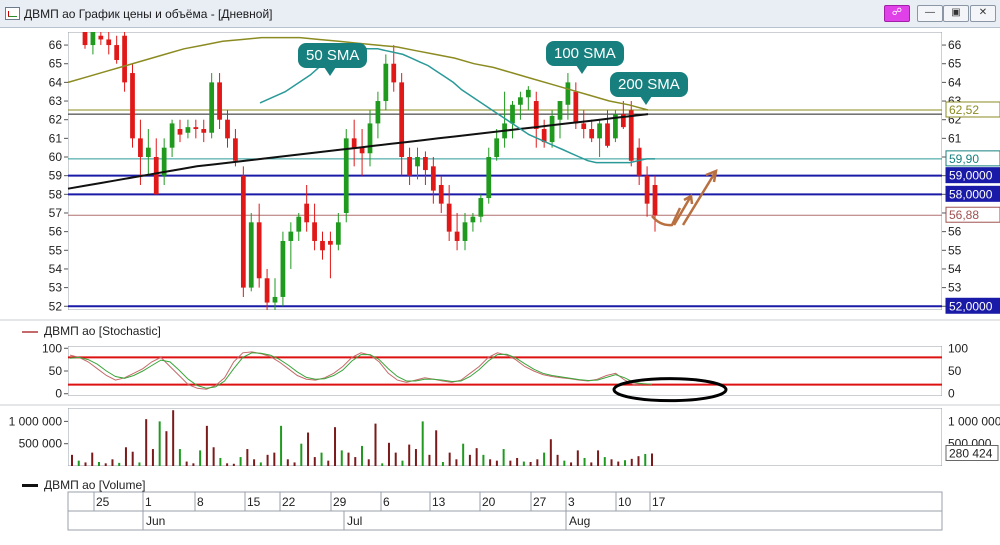  What do you see at coordinates (56, 45) in the screenshot?
I see `price-tick-label-left: 66` at bounding box center [56, 45].